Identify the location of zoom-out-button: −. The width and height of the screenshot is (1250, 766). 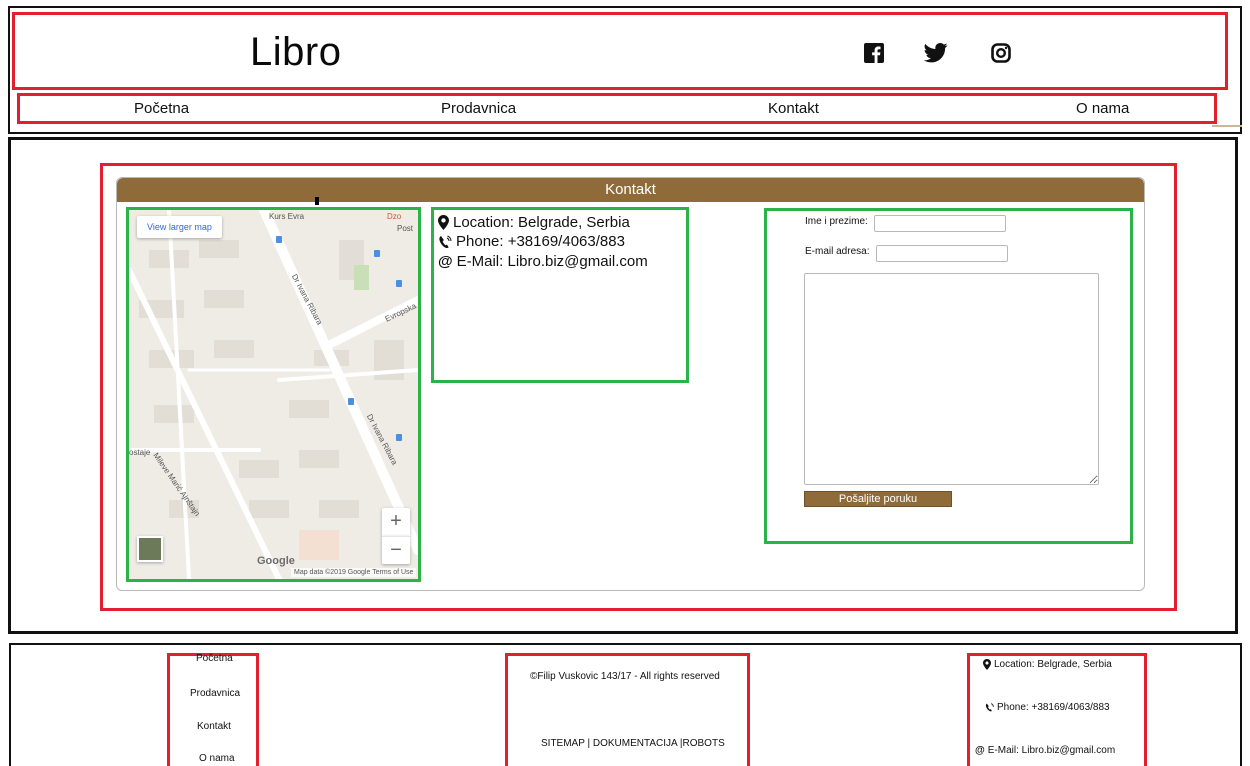
(396, 550).